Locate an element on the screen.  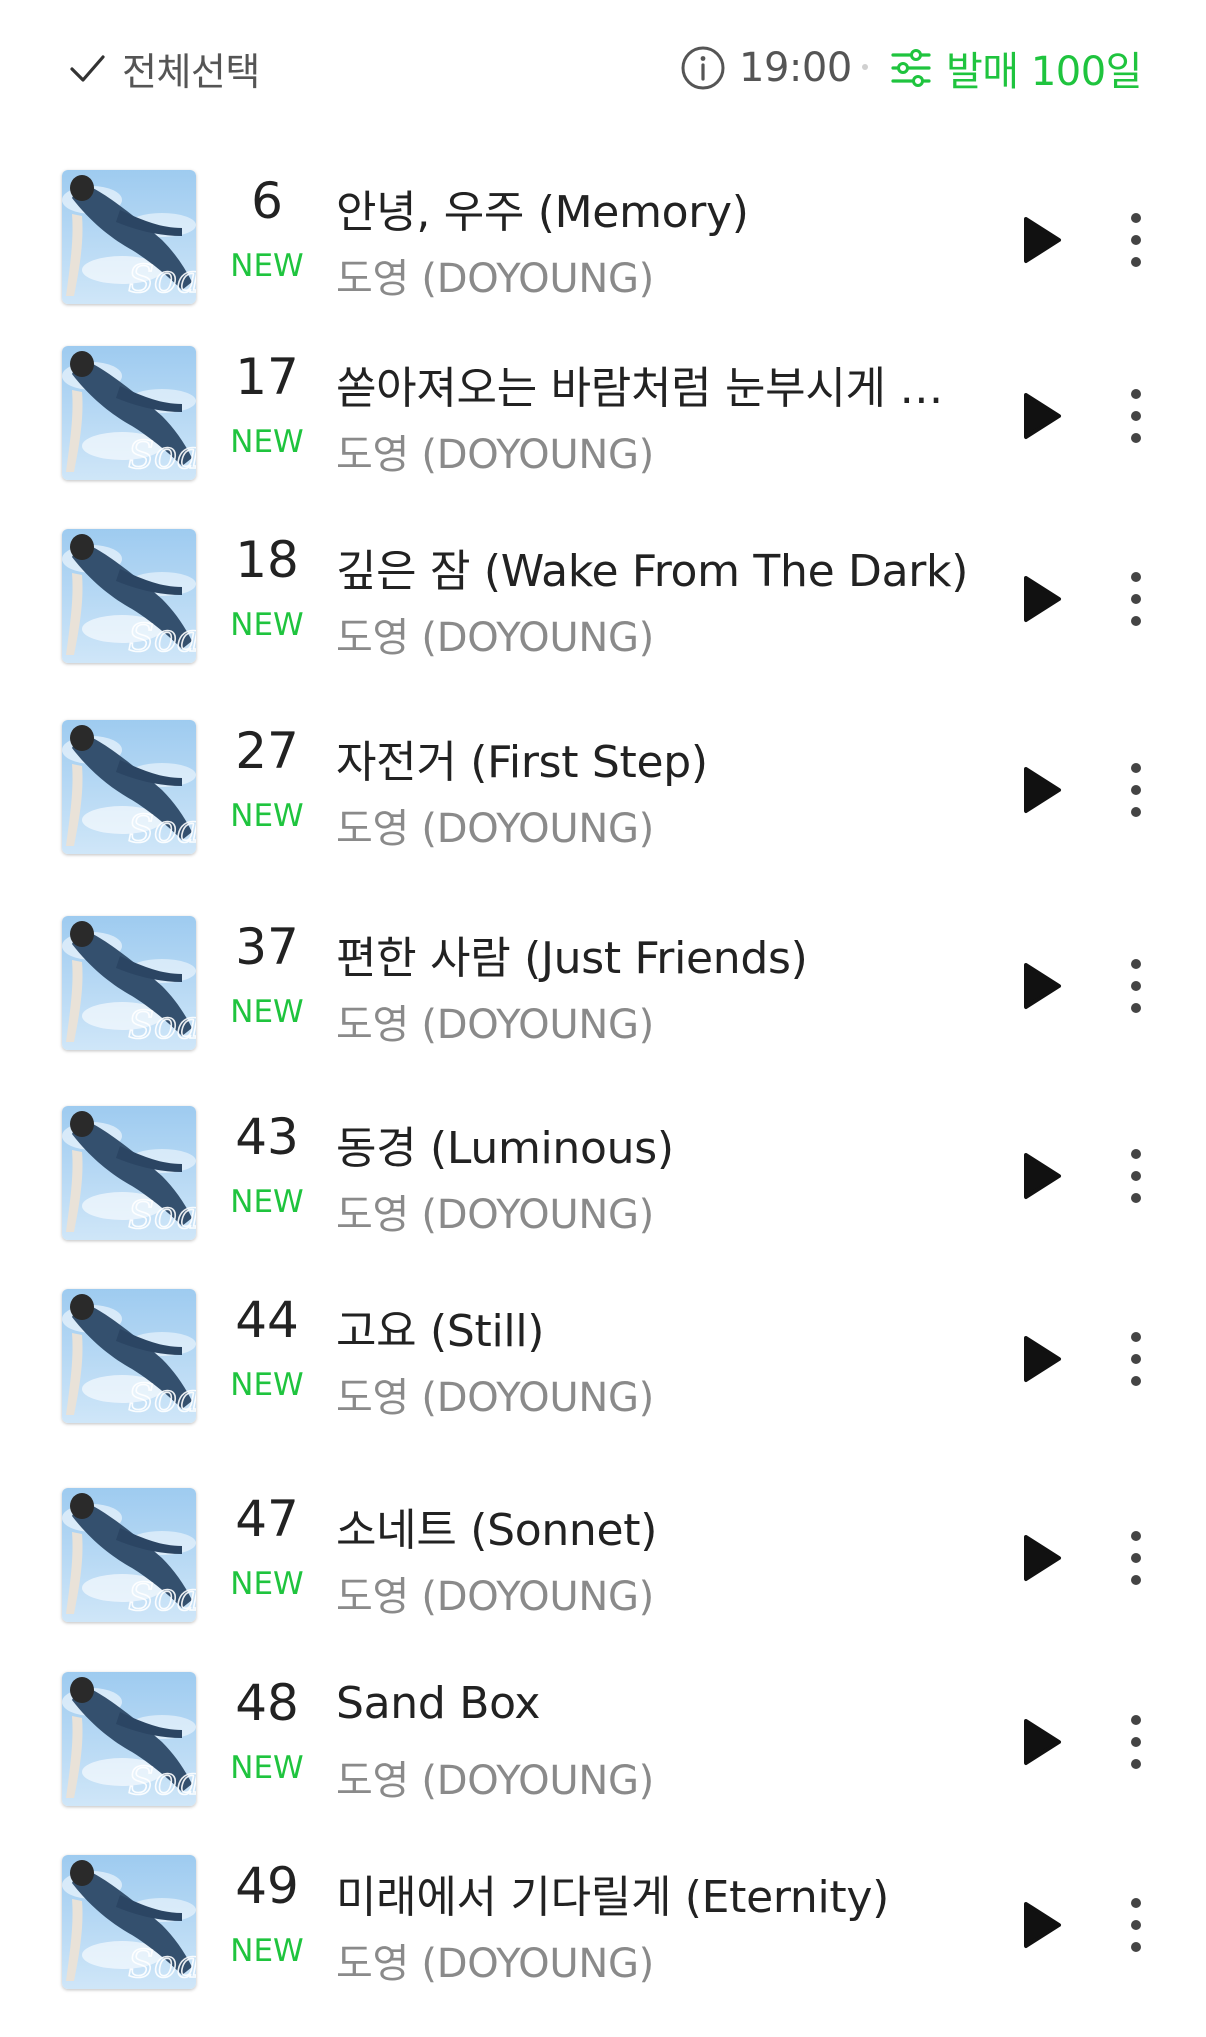
track-row: Soar 44 NEW 고요 (Still) 도영 (DOYOUNG) is located at coordinates (603, 1359).